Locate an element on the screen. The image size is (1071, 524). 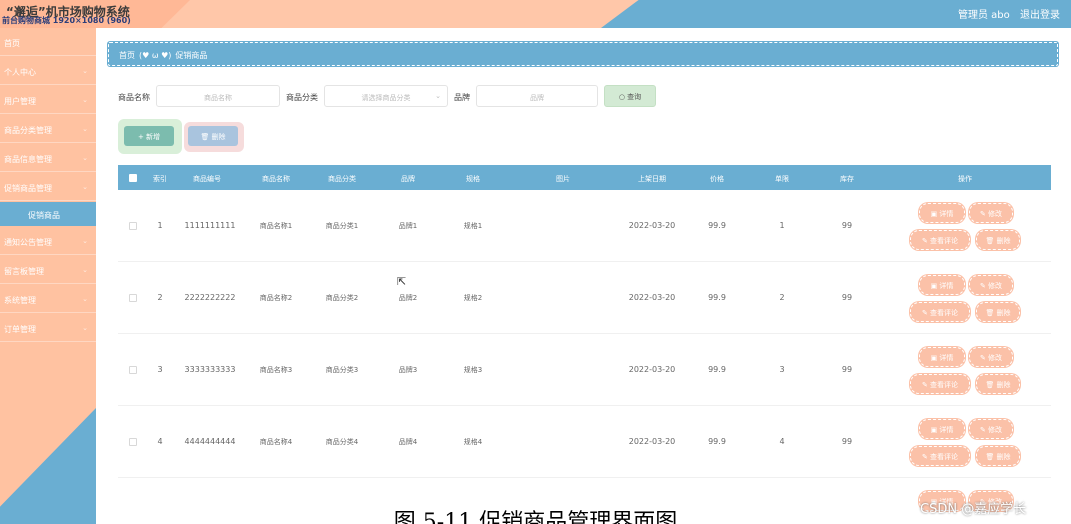
csdn-watermark: CSDN @嘉应学长 is located at coordinates (973, 509).